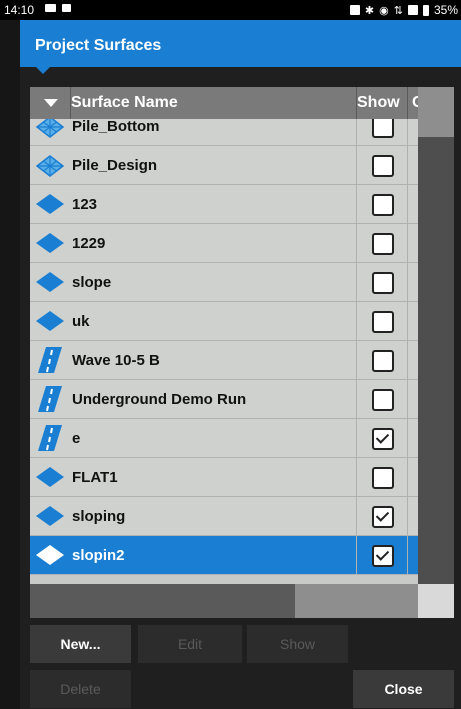 The width and height of the screenshot is (461, 709). I want to click on table-row: slope, so click(224, 282).